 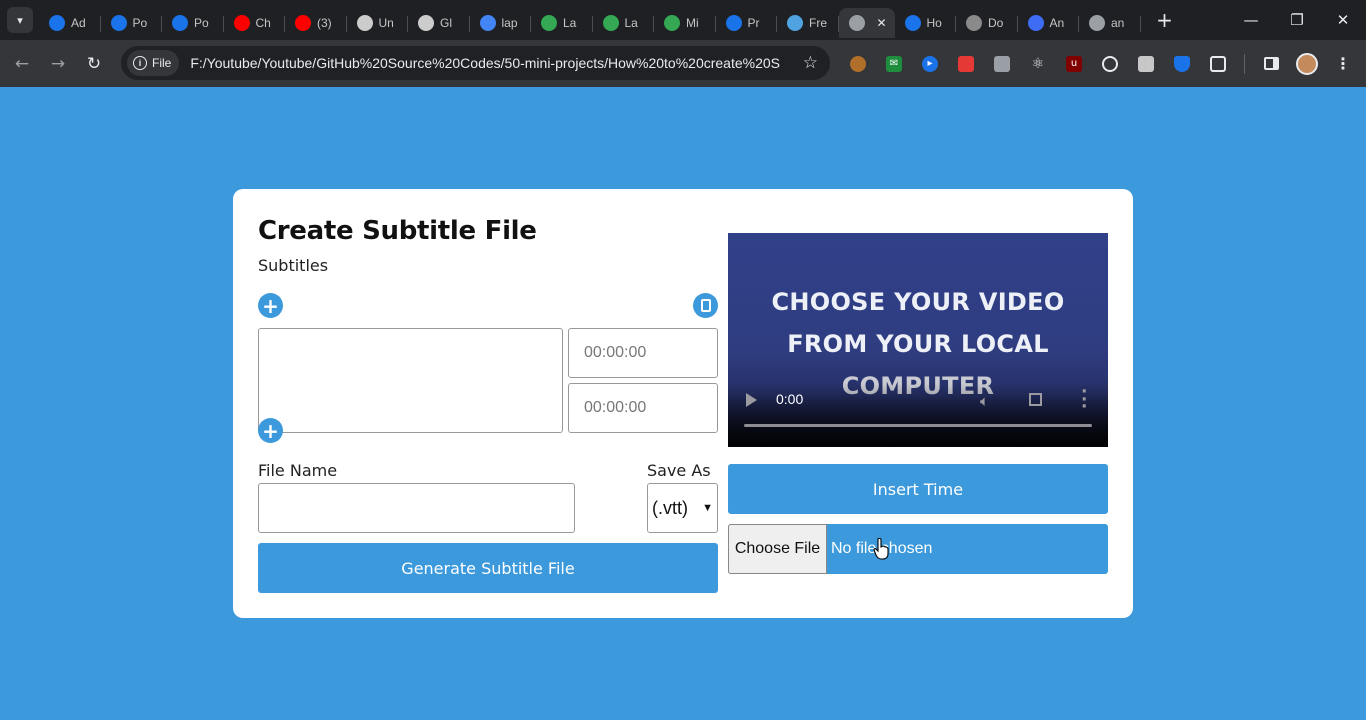 I want to click on tab-label: La, so click(x=631, y=23).